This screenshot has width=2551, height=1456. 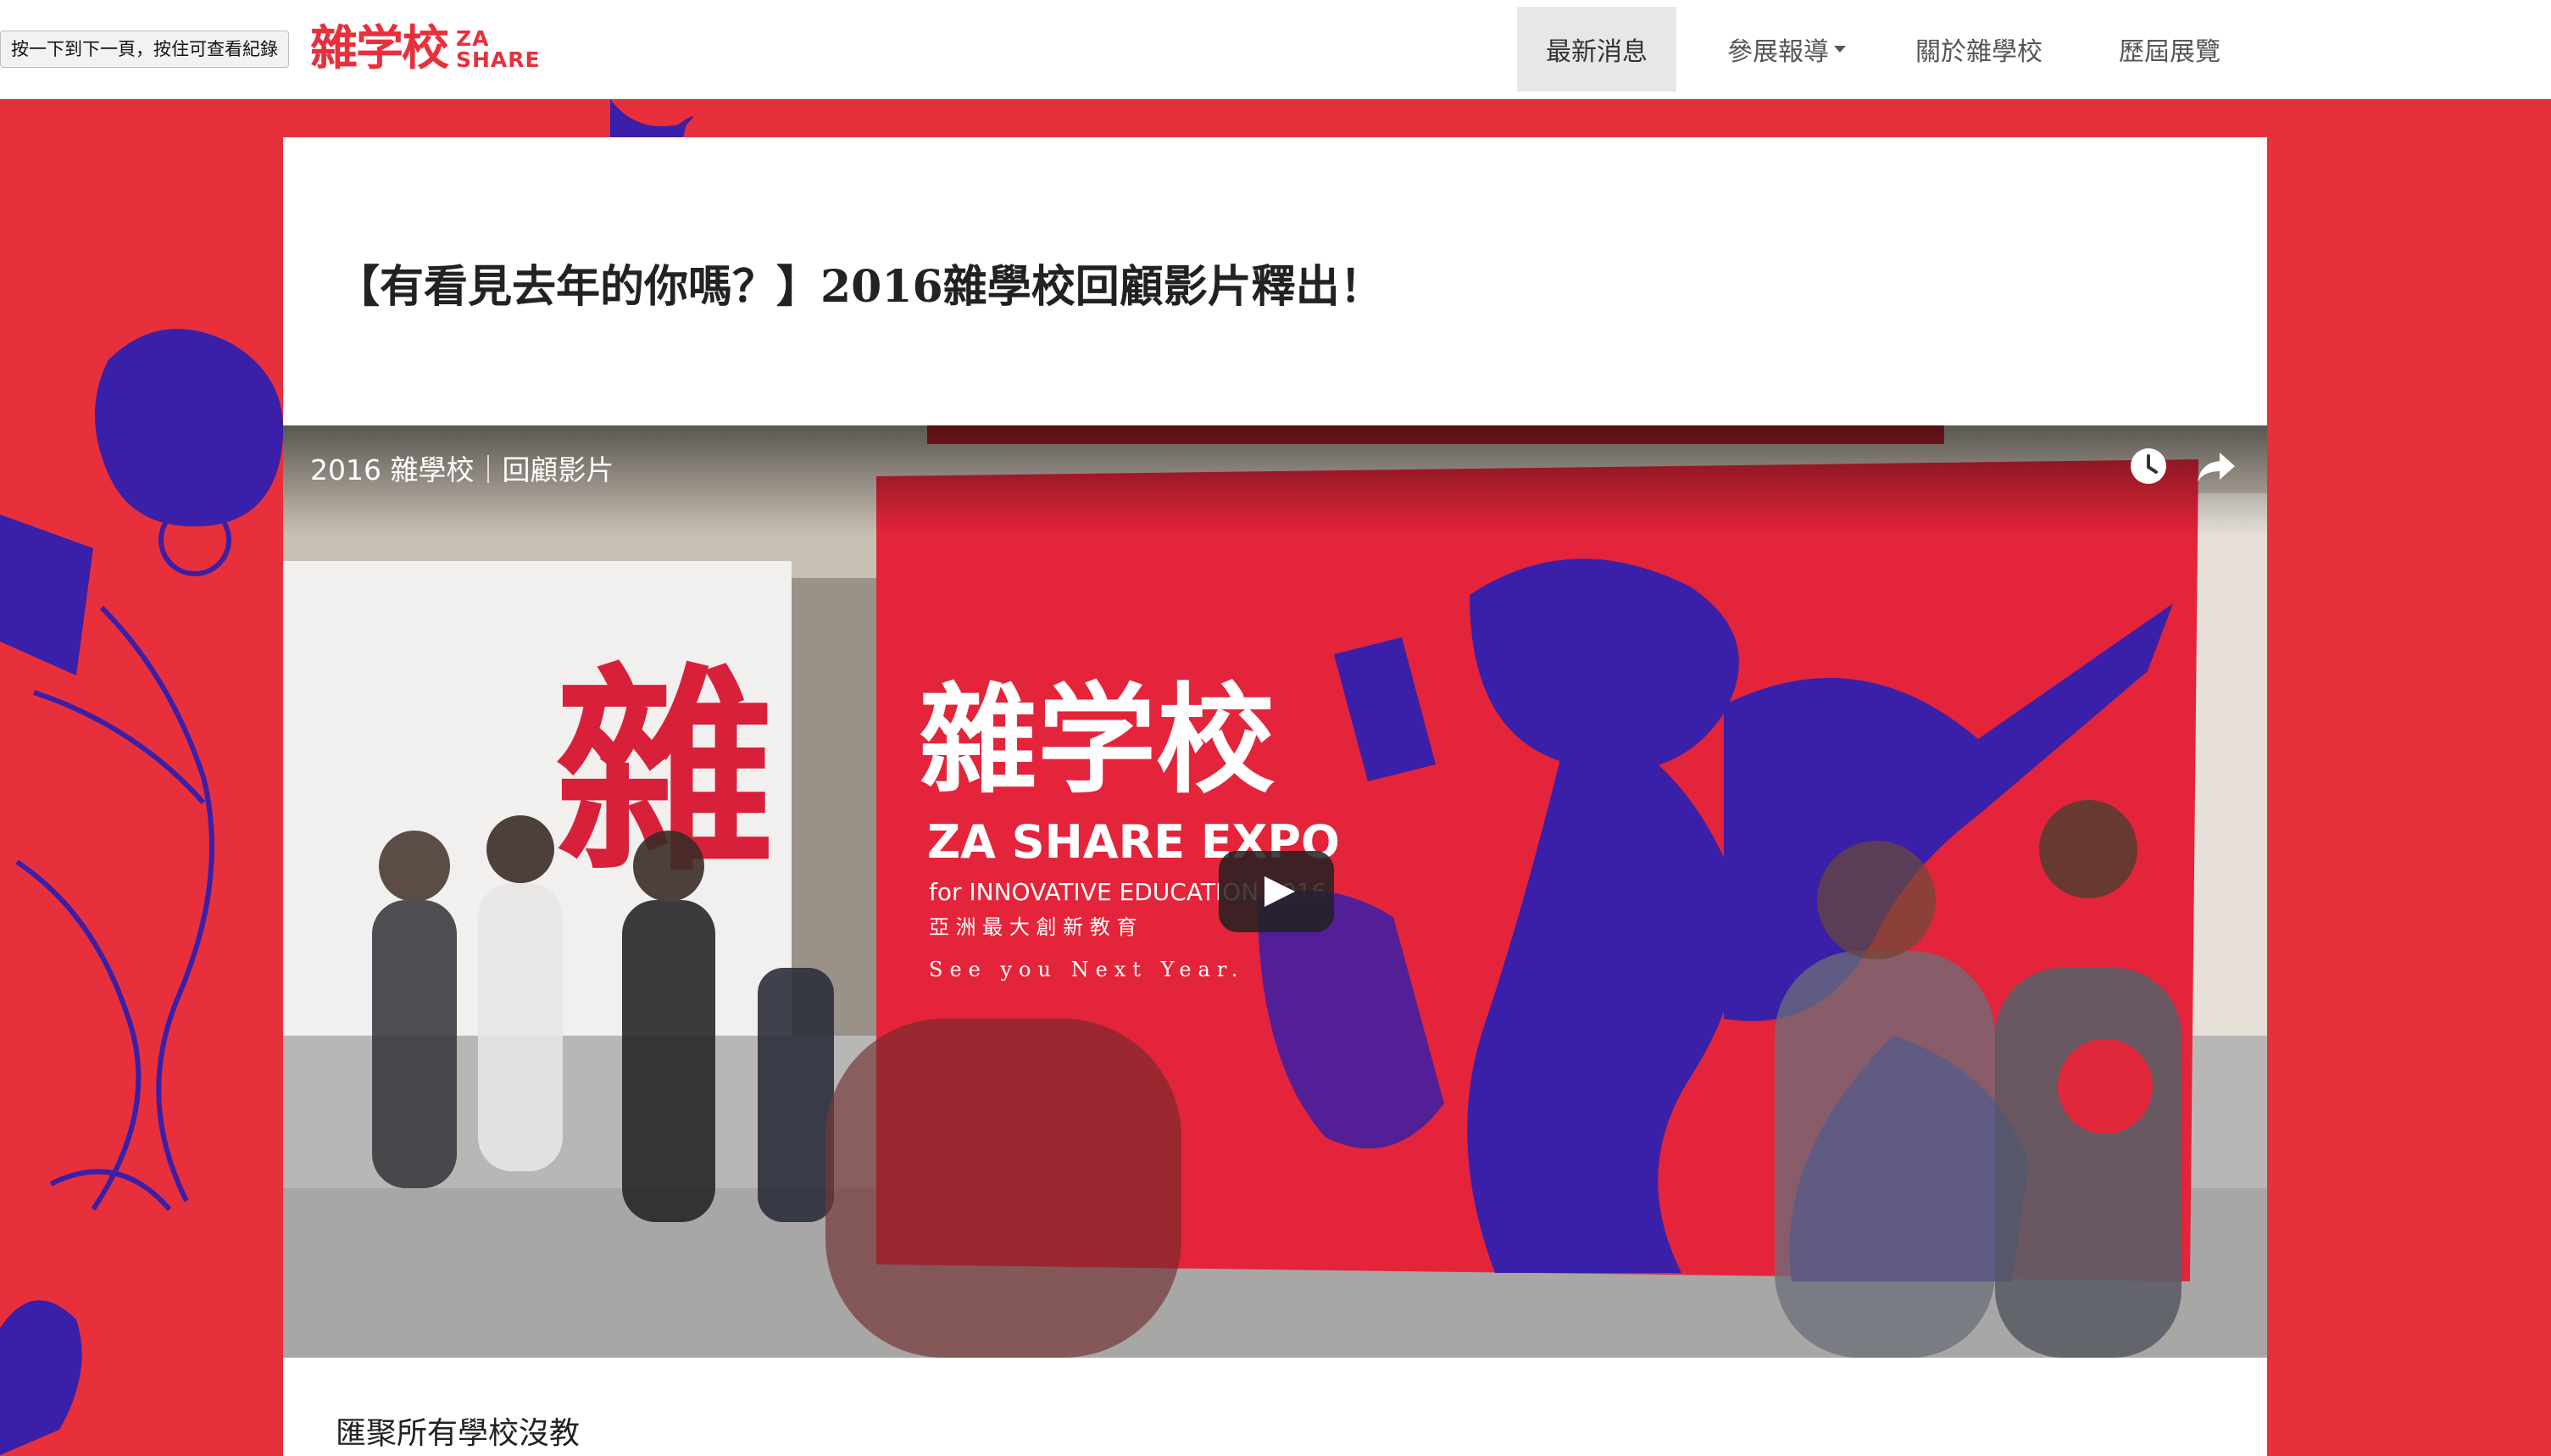 What do you see at coordinates (1097, 741) in the screenshot?
I see `banner-title: 雜学校` at bounding box center [1097, 741].